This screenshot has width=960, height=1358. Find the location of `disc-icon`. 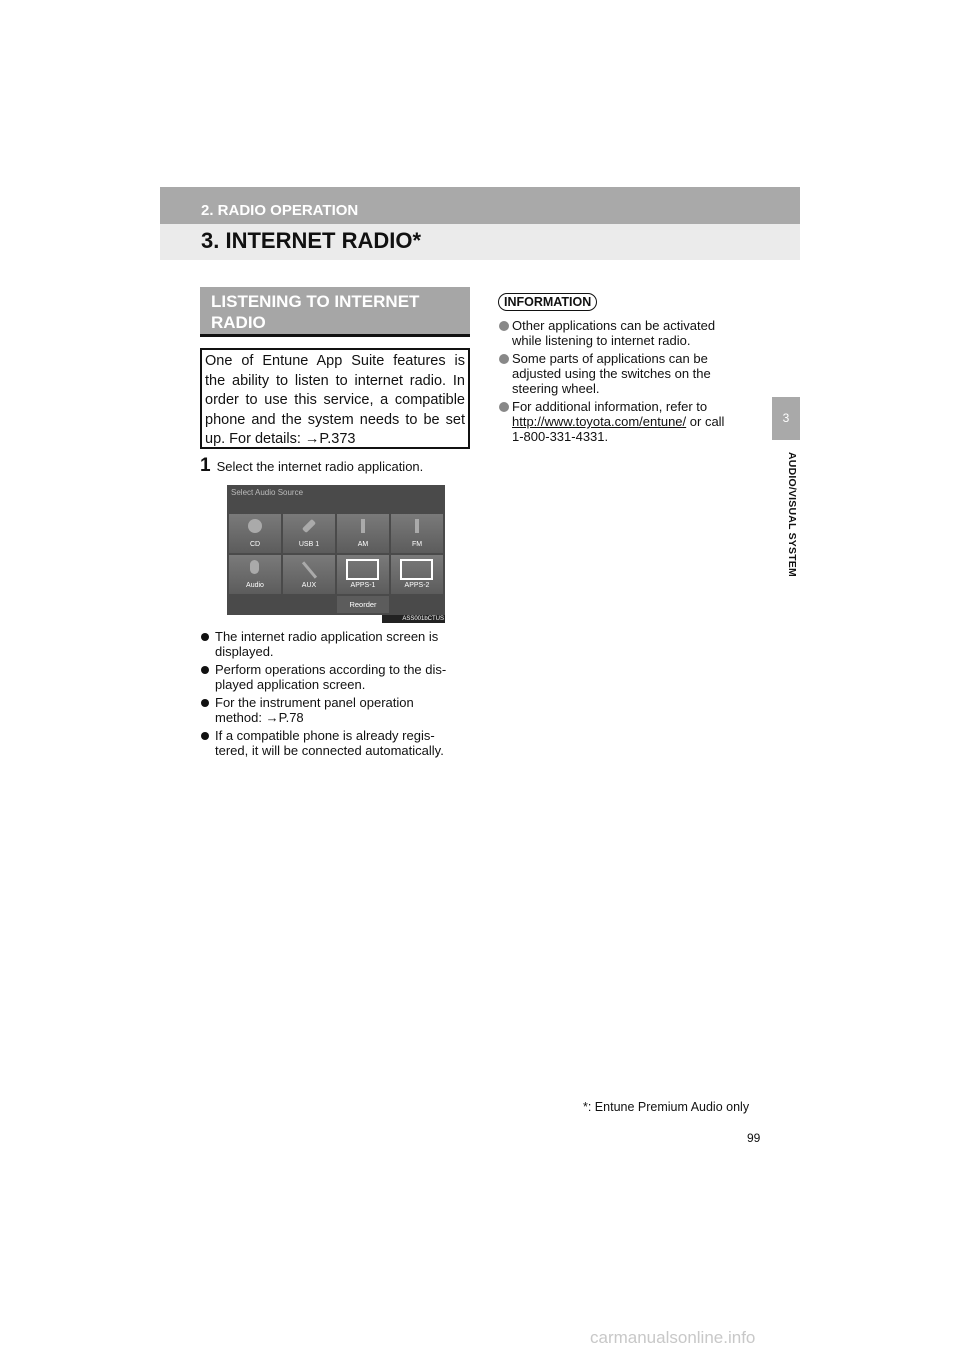

disc-icon is located at coordinates (255, 526).